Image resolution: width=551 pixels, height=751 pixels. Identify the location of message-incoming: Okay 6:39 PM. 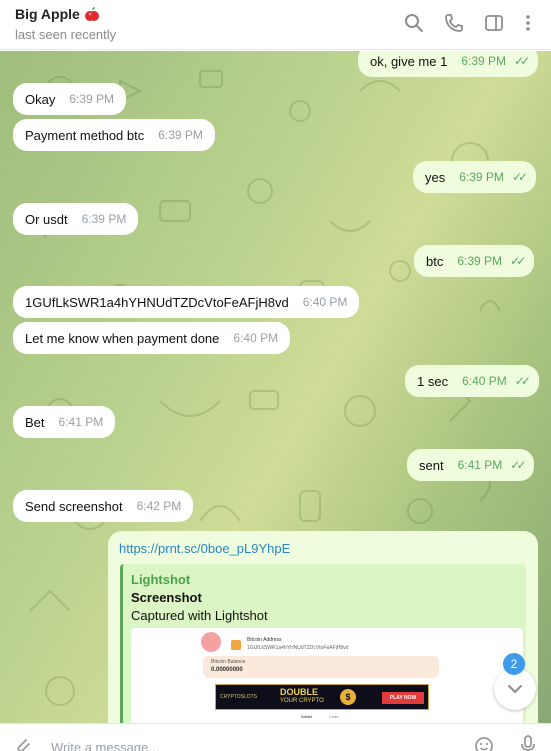
(70, 99).